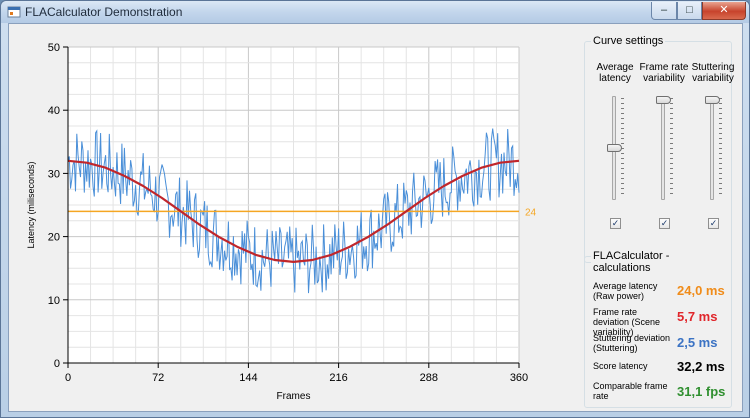 The image size is (750, 418). I want to click on x-axis-label: Frames, so click(294, 396).